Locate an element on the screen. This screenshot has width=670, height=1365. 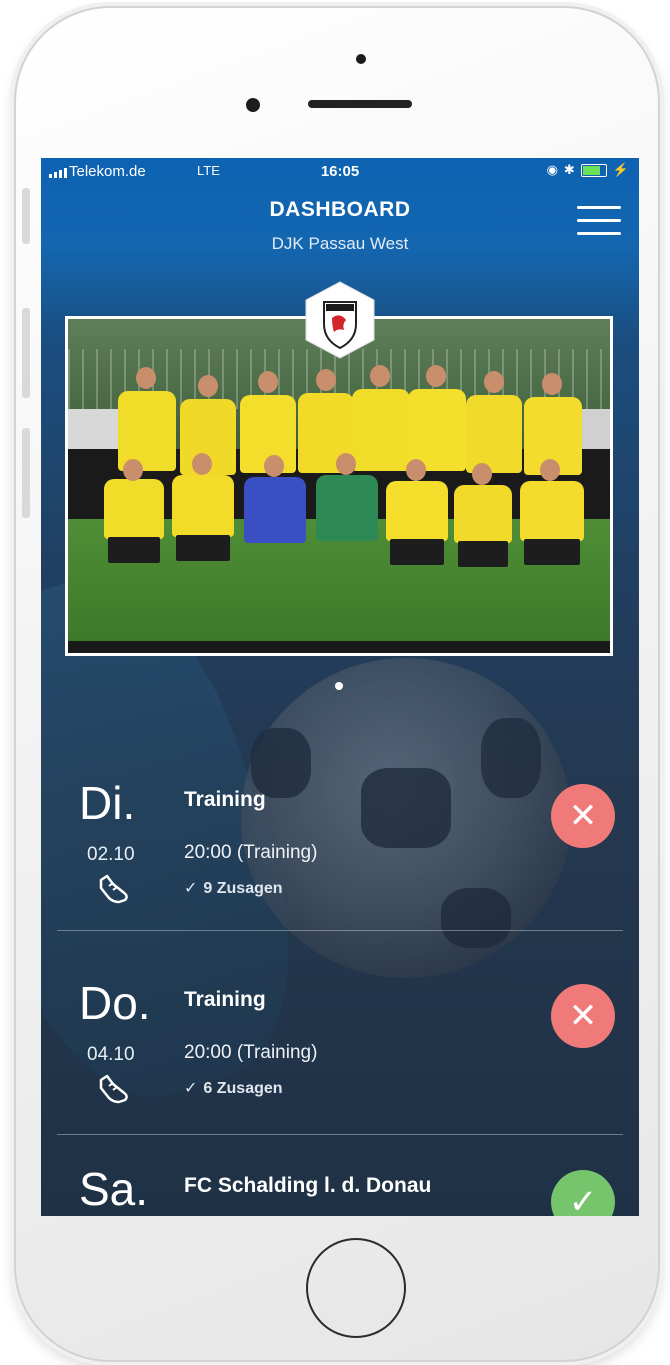
event-accepts: ✓ 6 Zusagen is located at coordinates (233, 1088).